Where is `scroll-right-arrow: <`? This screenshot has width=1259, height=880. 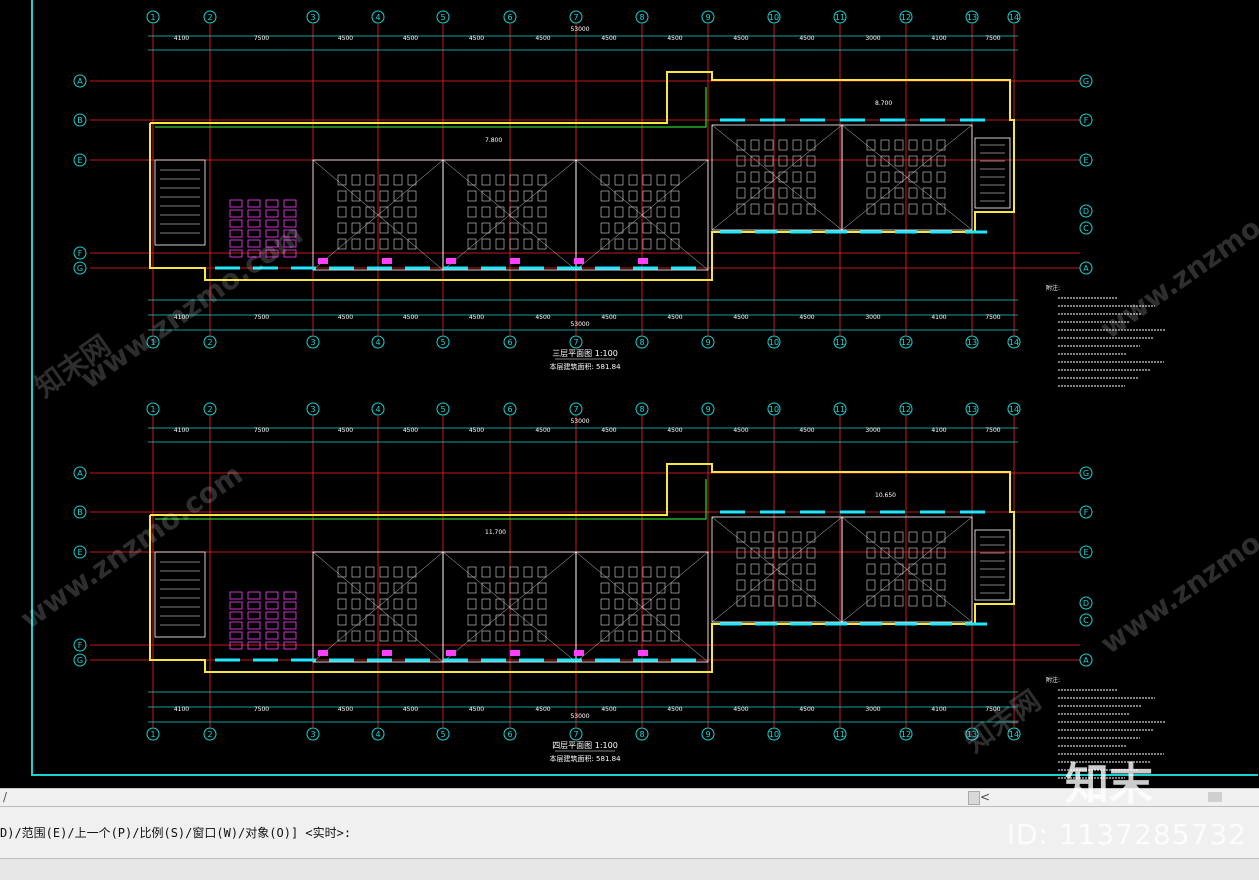 scroll-right-arrow: < is located at coordinates (985, 797).